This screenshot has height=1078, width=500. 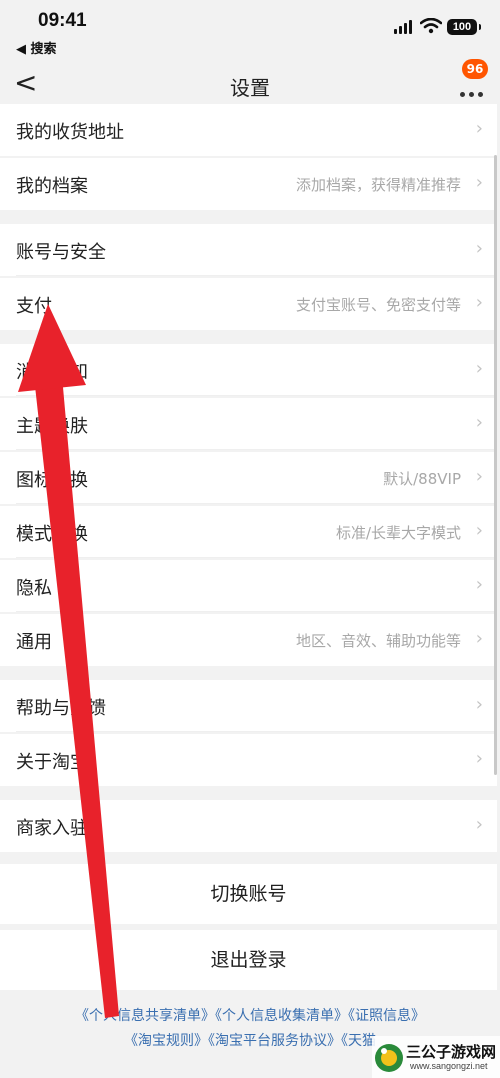 I want to click on site-watermark: 三公子游戏网 www.sangongzi.net, so click(x=436, y=1057).